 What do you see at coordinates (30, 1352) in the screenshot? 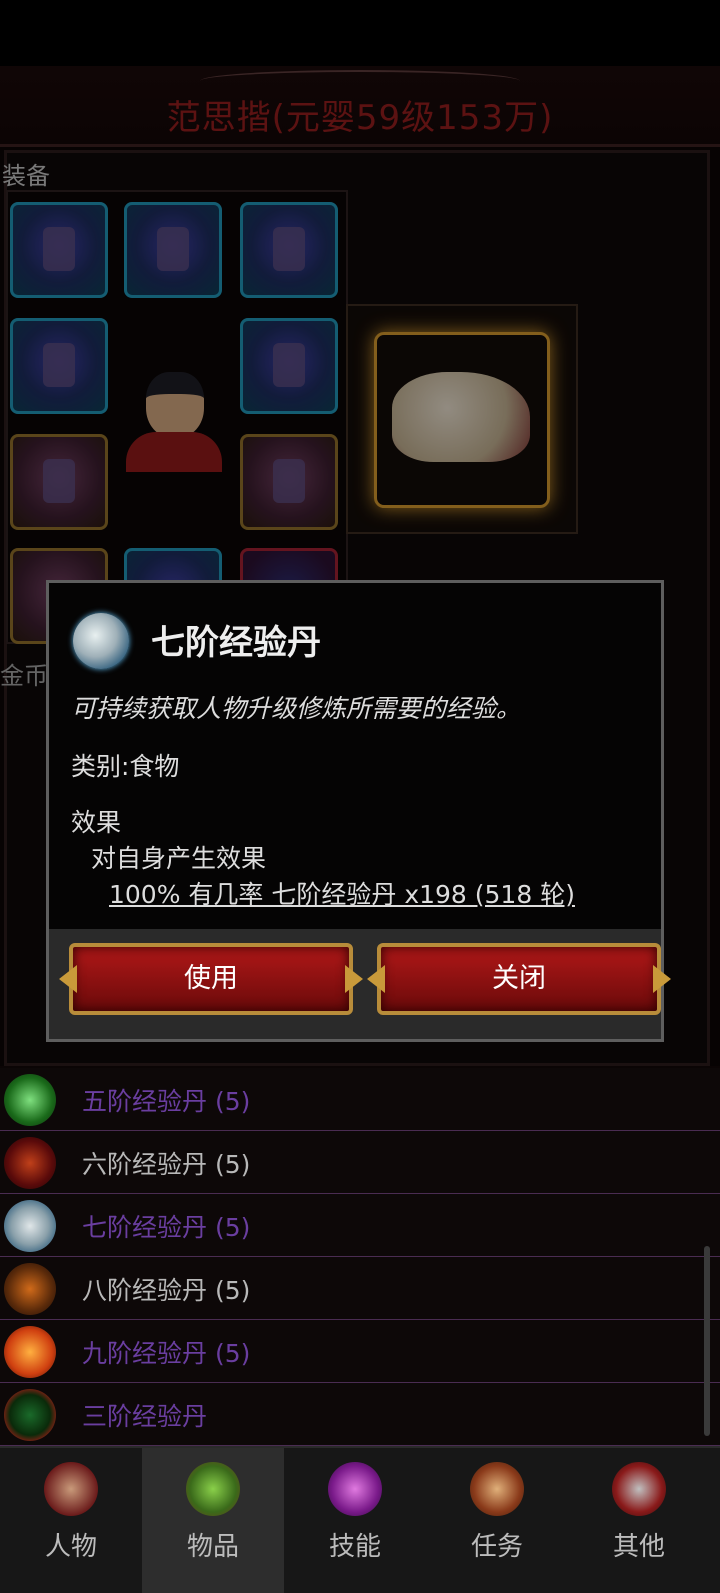
I see `fire-orb-icon` at bounding box center [30, 1352].